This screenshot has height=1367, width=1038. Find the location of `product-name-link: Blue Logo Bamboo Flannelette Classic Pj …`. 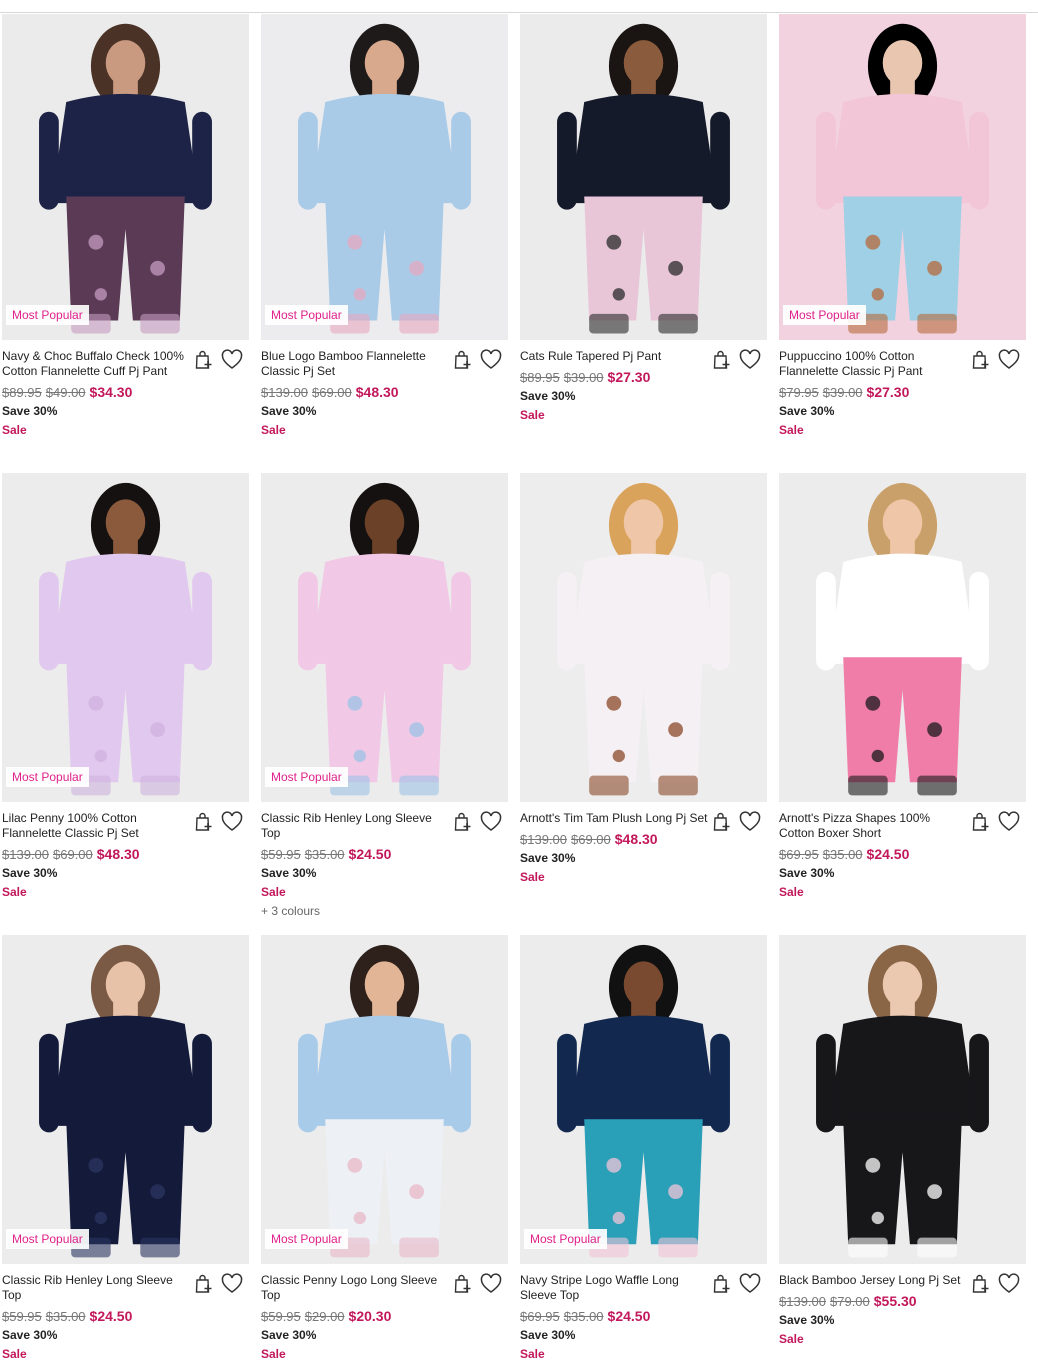

product-name-link: Blue Logo Bamboo Flannelette Classic Pj … is located at coordinates (355, 364).